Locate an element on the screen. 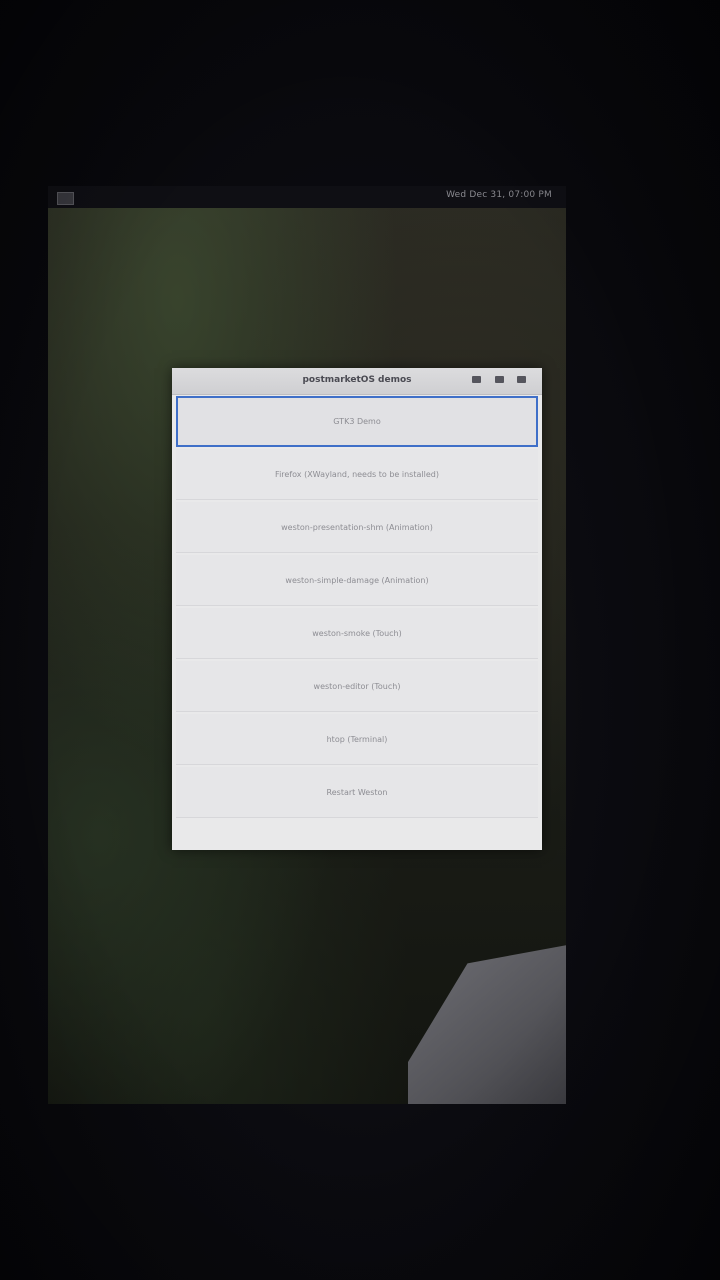 Image resolution: width=720 pixels, height=1280 pixels. list-item-gtk3-demo: GTK3 Demo is located at coordinates (357, 421).